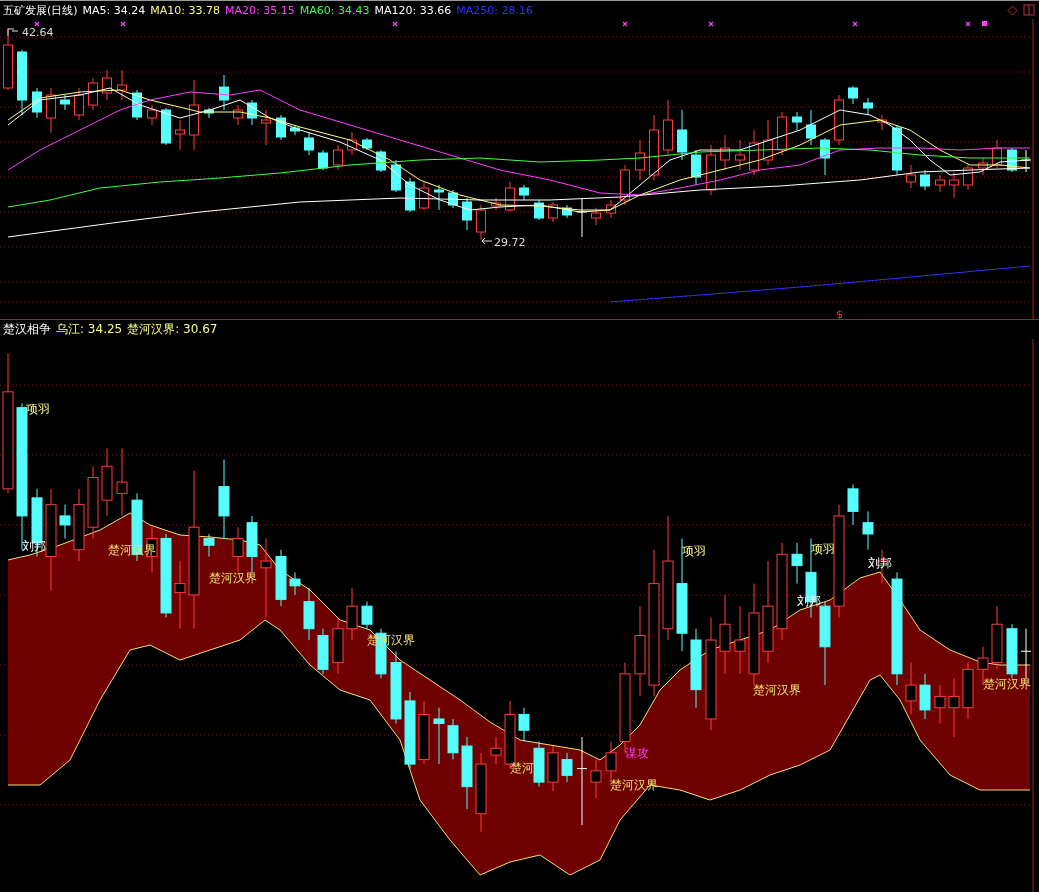  What do you see at coordinates (13, 32) in the screenshot?
I see `high-arrow-icon` at bounding box center [13, 32].